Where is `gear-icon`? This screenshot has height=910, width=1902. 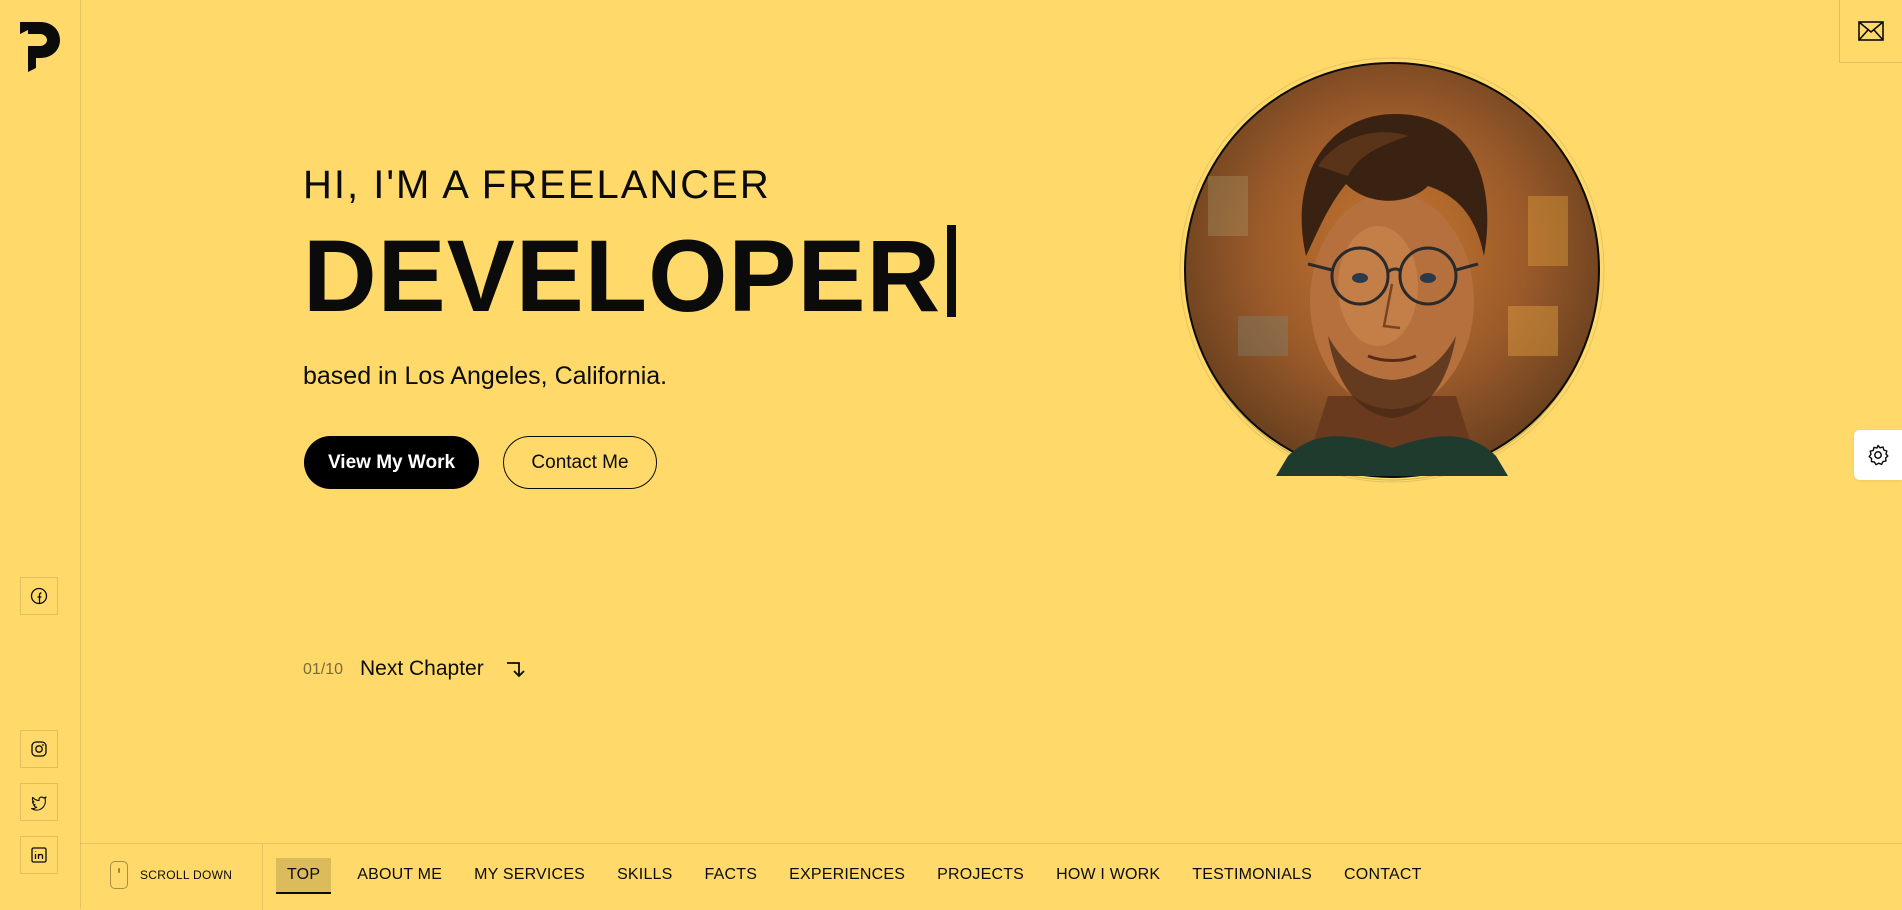
gear-icon is located at coordinates (1878, 455).